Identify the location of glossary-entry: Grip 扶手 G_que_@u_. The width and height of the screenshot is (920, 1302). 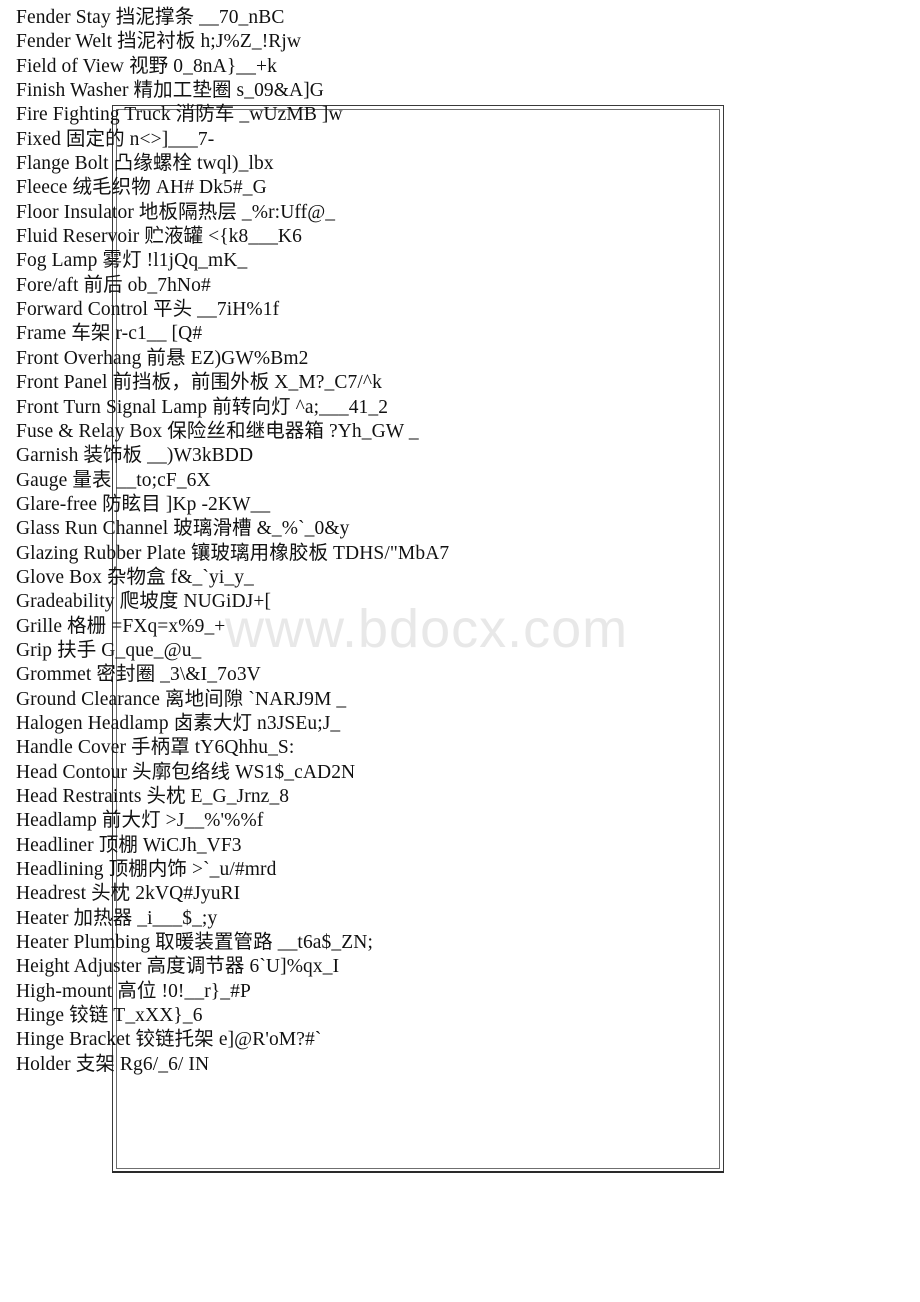
(109, 650).